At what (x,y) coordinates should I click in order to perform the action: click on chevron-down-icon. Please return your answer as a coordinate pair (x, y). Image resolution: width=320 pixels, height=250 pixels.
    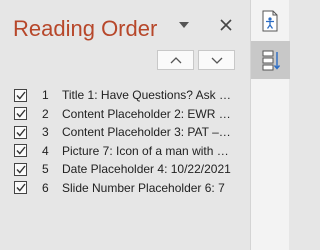
    Looking at the image, I should click on (216, 60).